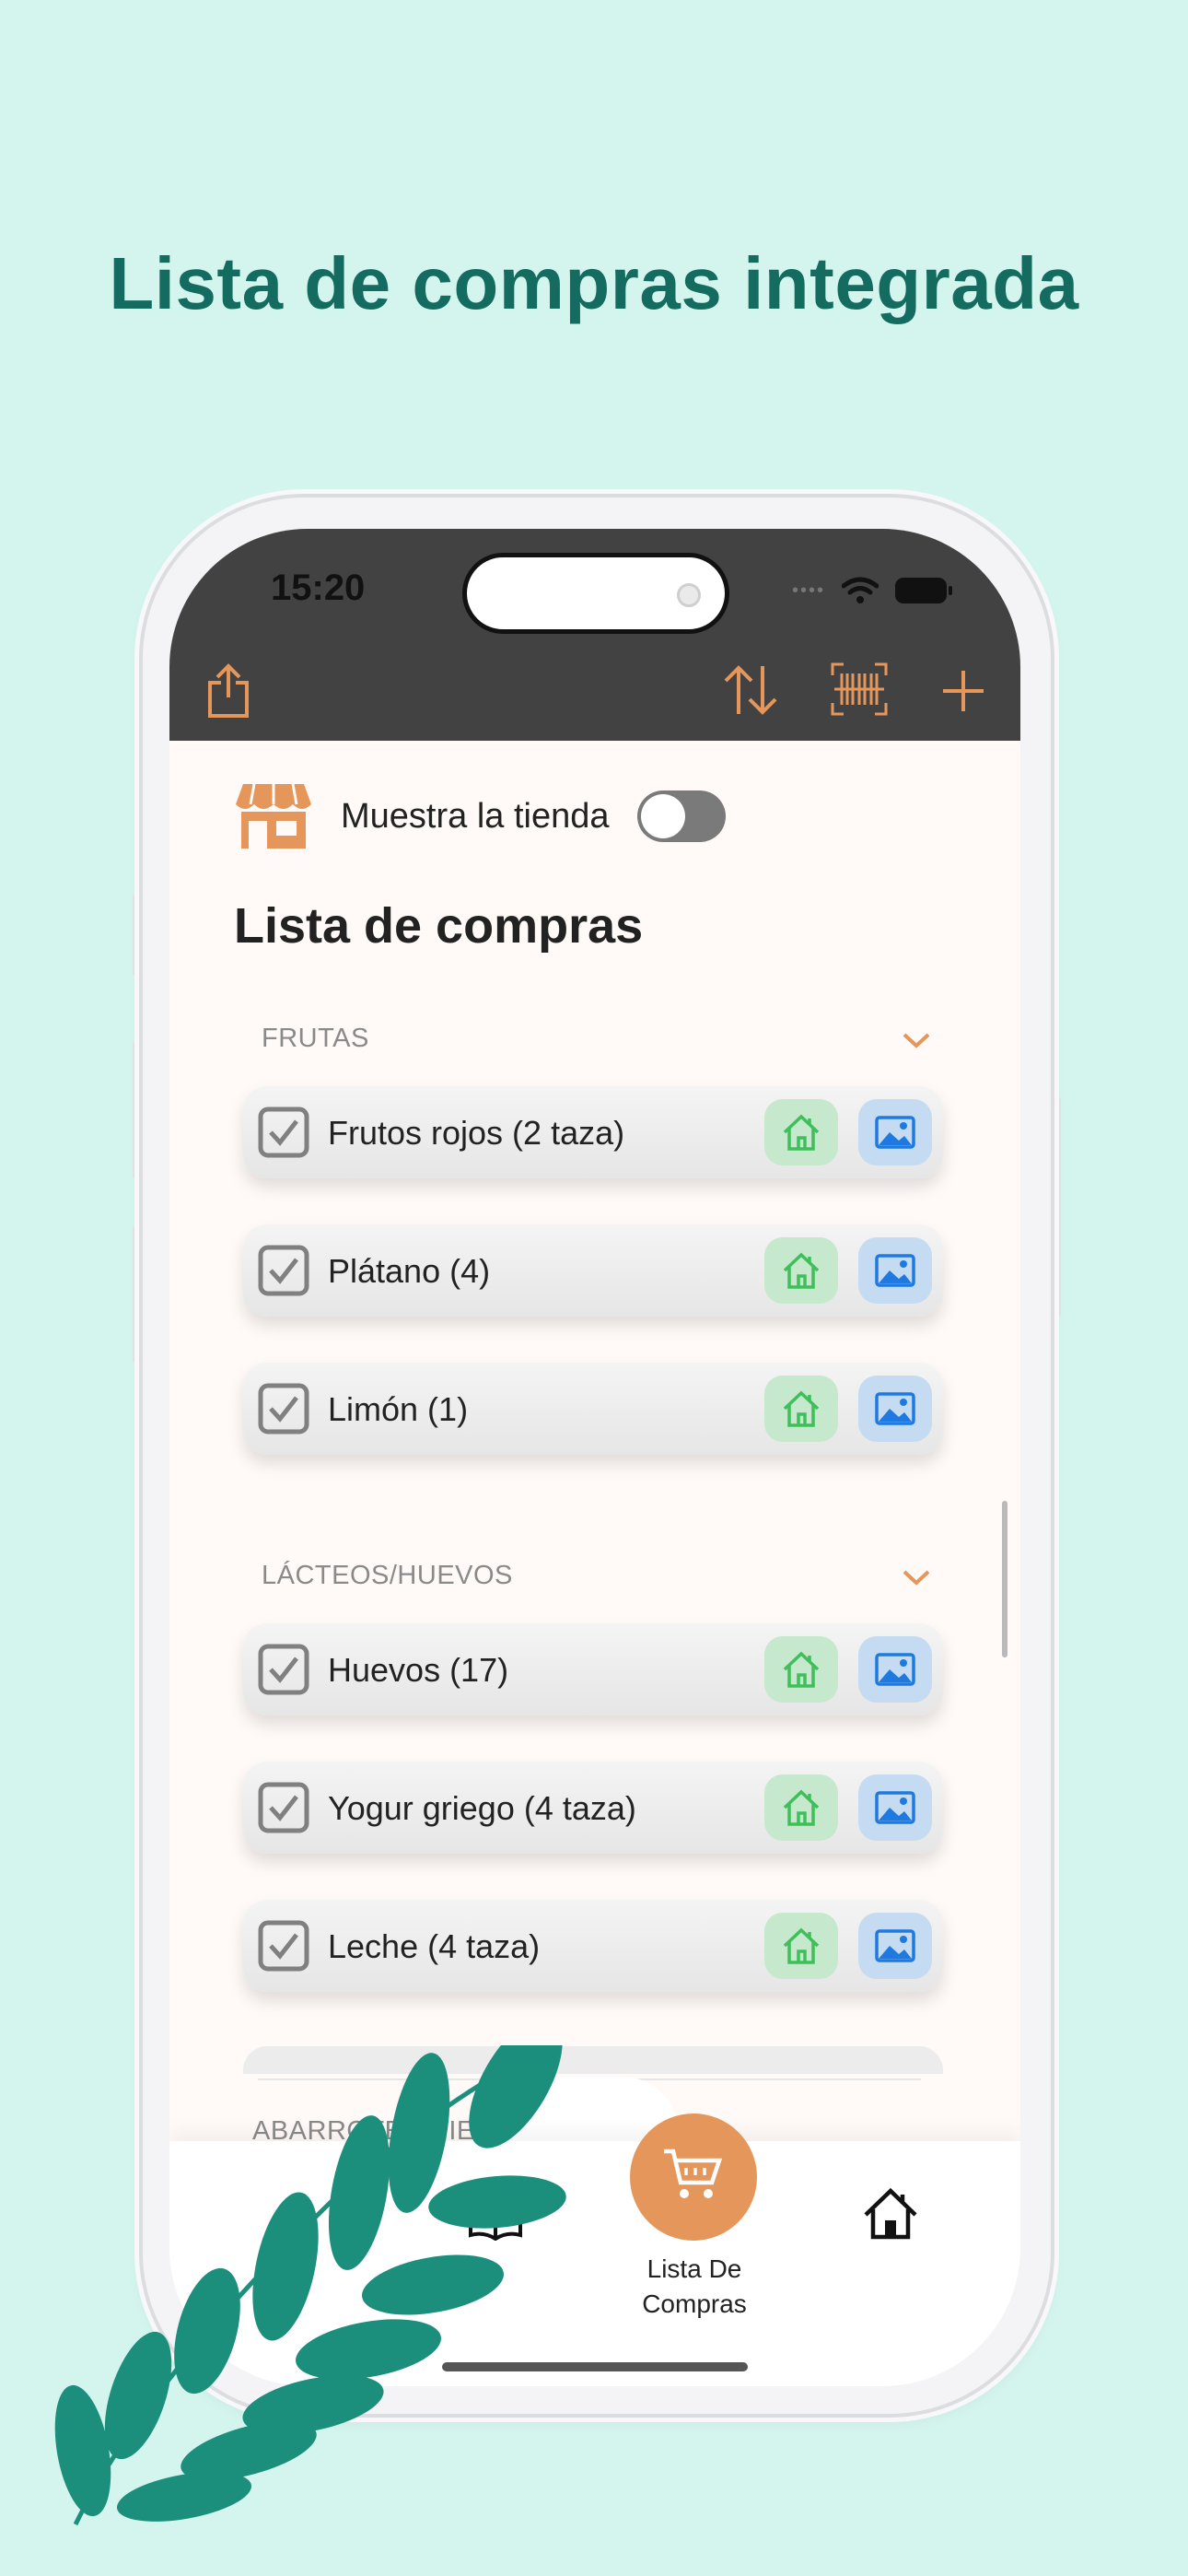  What do you see at coordinates (439, 926) in the screenshot?
I see `list-title: Lista de compras` at bounding box center [439, 926].